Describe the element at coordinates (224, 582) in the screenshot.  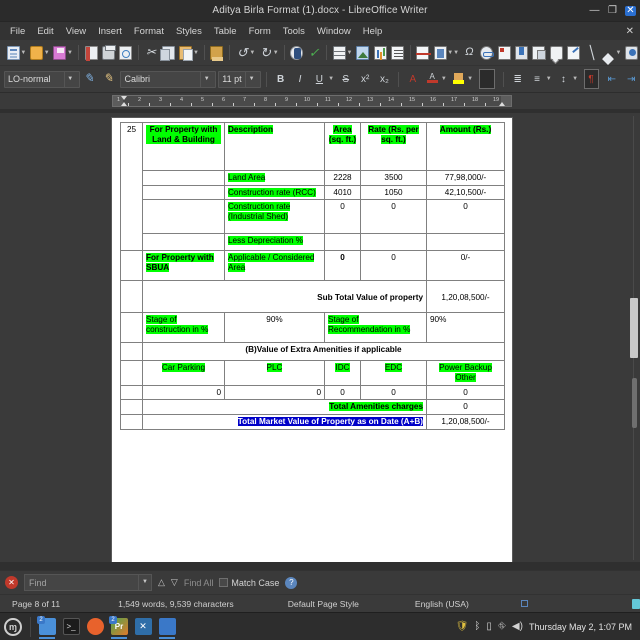
I see `checkbox-box` at that location.